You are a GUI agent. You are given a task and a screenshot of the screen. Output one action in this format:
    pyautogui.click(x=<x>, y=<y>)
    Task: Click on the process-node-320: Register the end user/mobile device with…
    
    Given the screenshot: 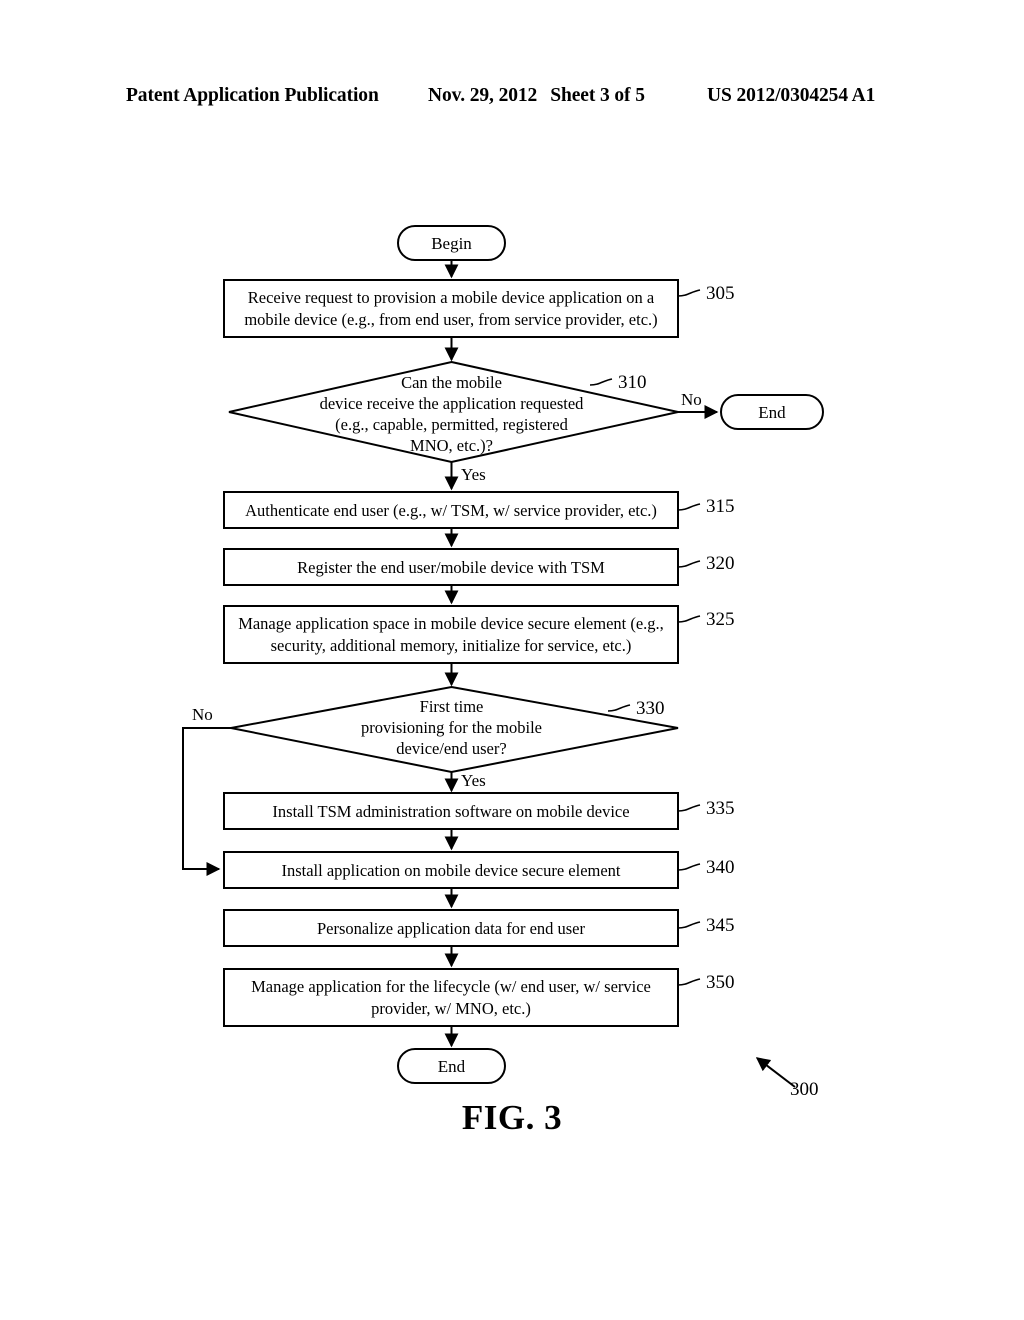 What is the action you would take?
    pyautogui.click(x=479, y=567)
    